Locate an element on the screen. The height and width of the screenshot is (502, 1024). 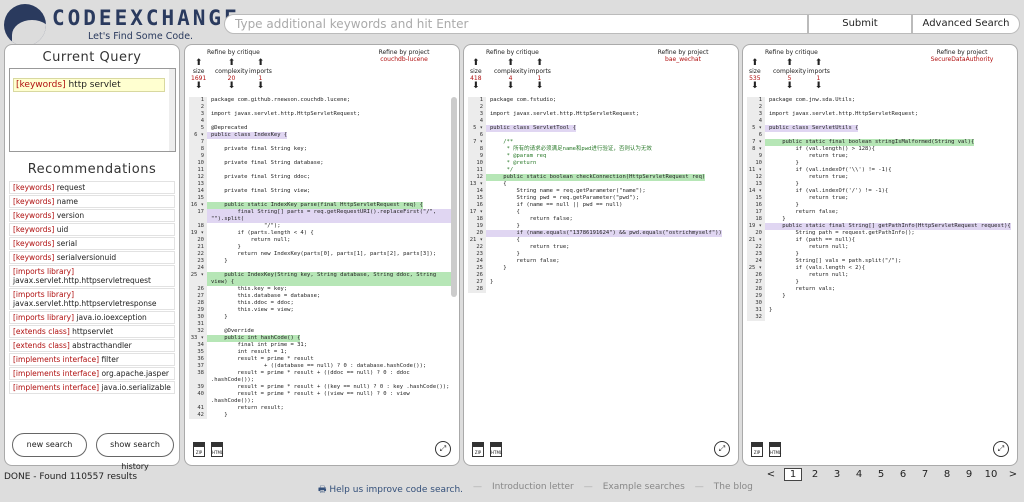
project-name-link: SecureDataAuthority is located at coordinates (962, 59).